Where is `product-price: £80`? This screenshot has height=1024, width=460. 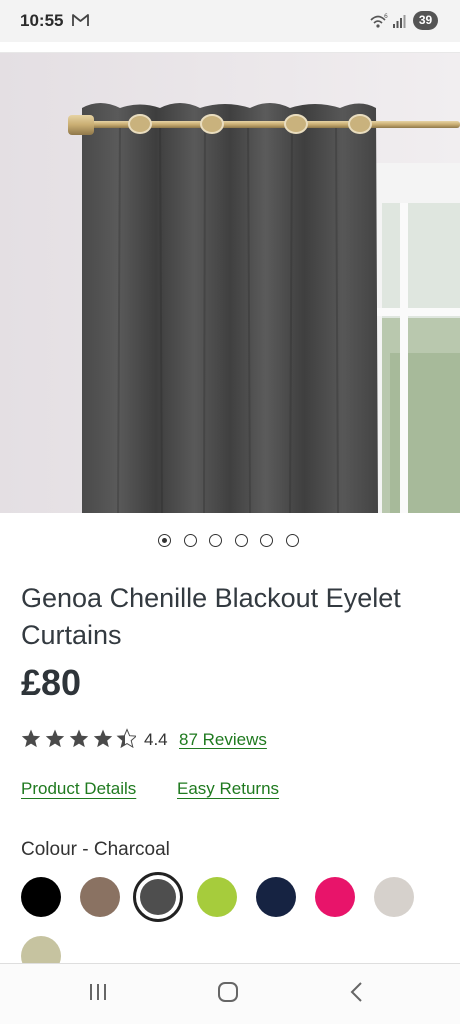 product-price: £80 is located at coordinates (51, 682).